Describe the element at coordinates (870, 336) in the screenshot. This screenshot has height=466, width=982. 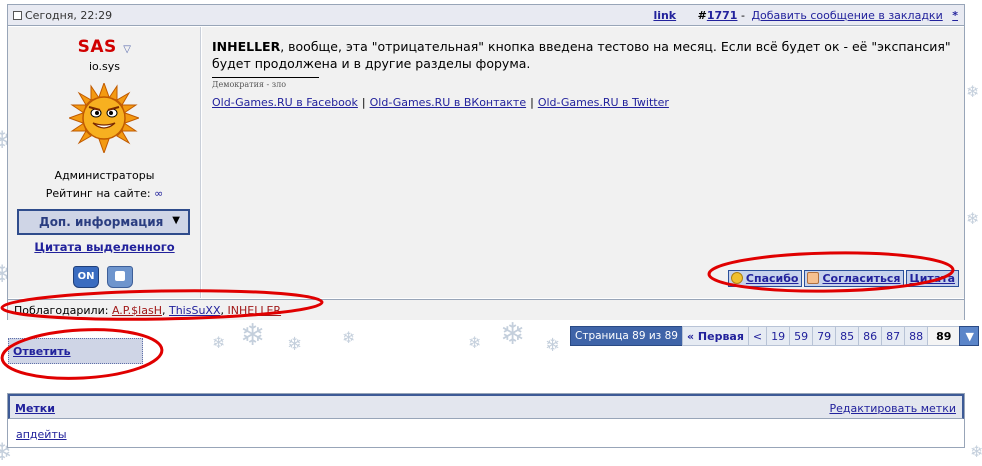
I see `page-link: 86` at that location.